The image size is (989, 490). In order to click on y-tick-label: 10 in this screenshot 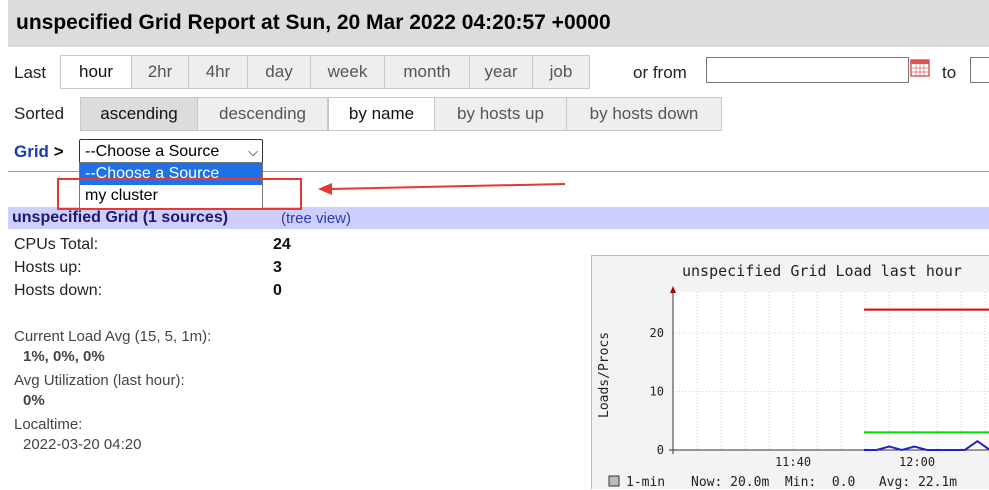, I will do `click(657, 391)`.